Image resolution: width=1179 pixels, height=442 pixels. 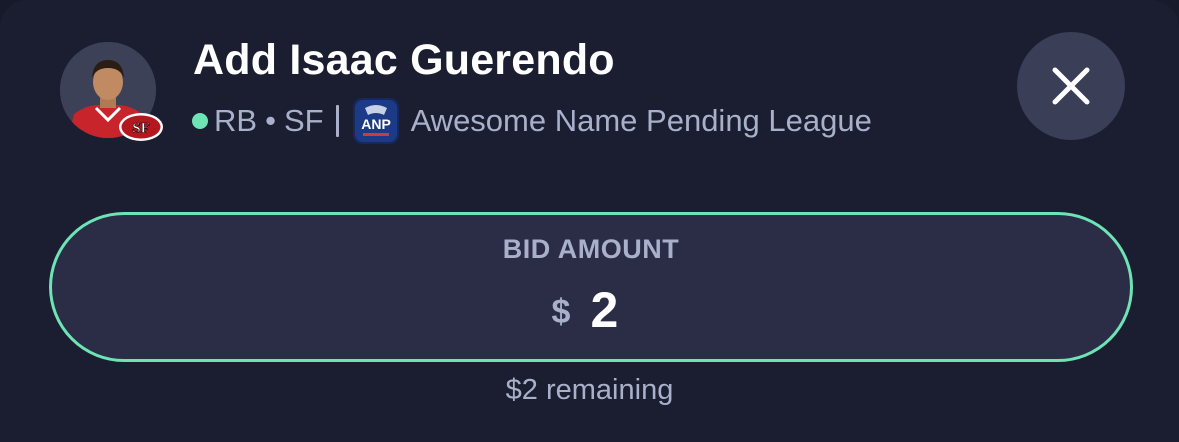 What do you see at coordinates (236, 120) in the screenshot?
I see `player-position: RB` at bounding box center [236, 120].